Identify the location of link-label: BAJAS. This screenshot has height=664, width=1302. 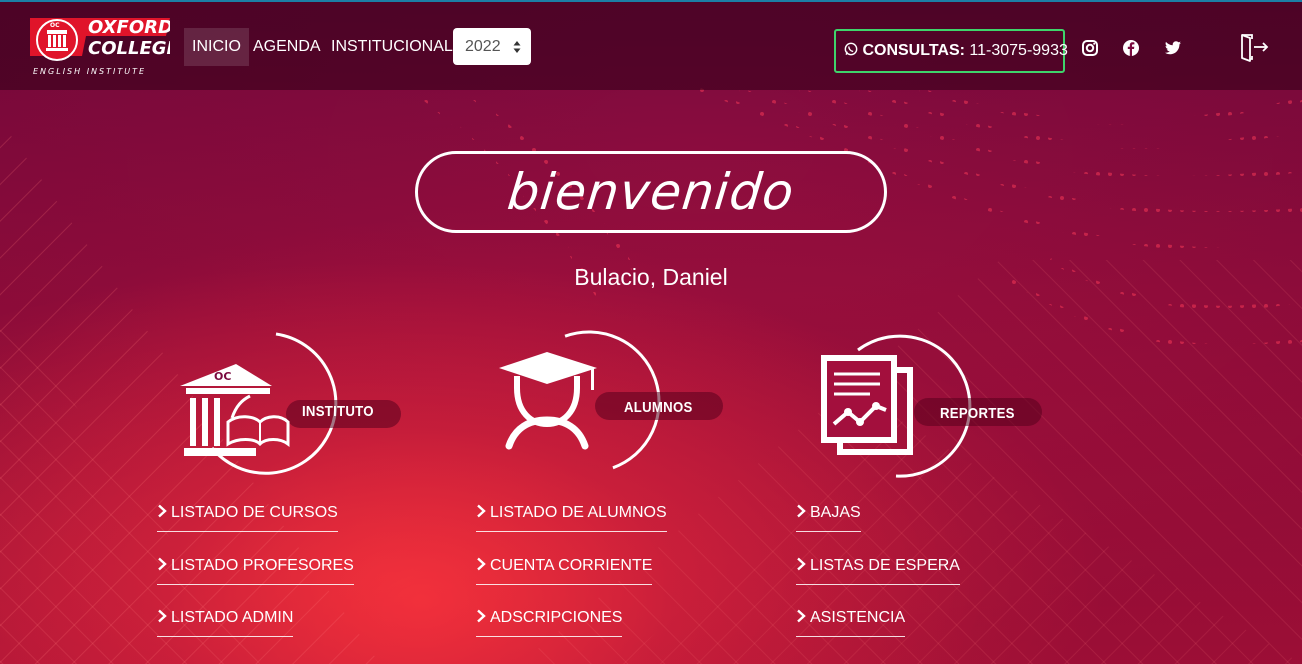
(835, 512).